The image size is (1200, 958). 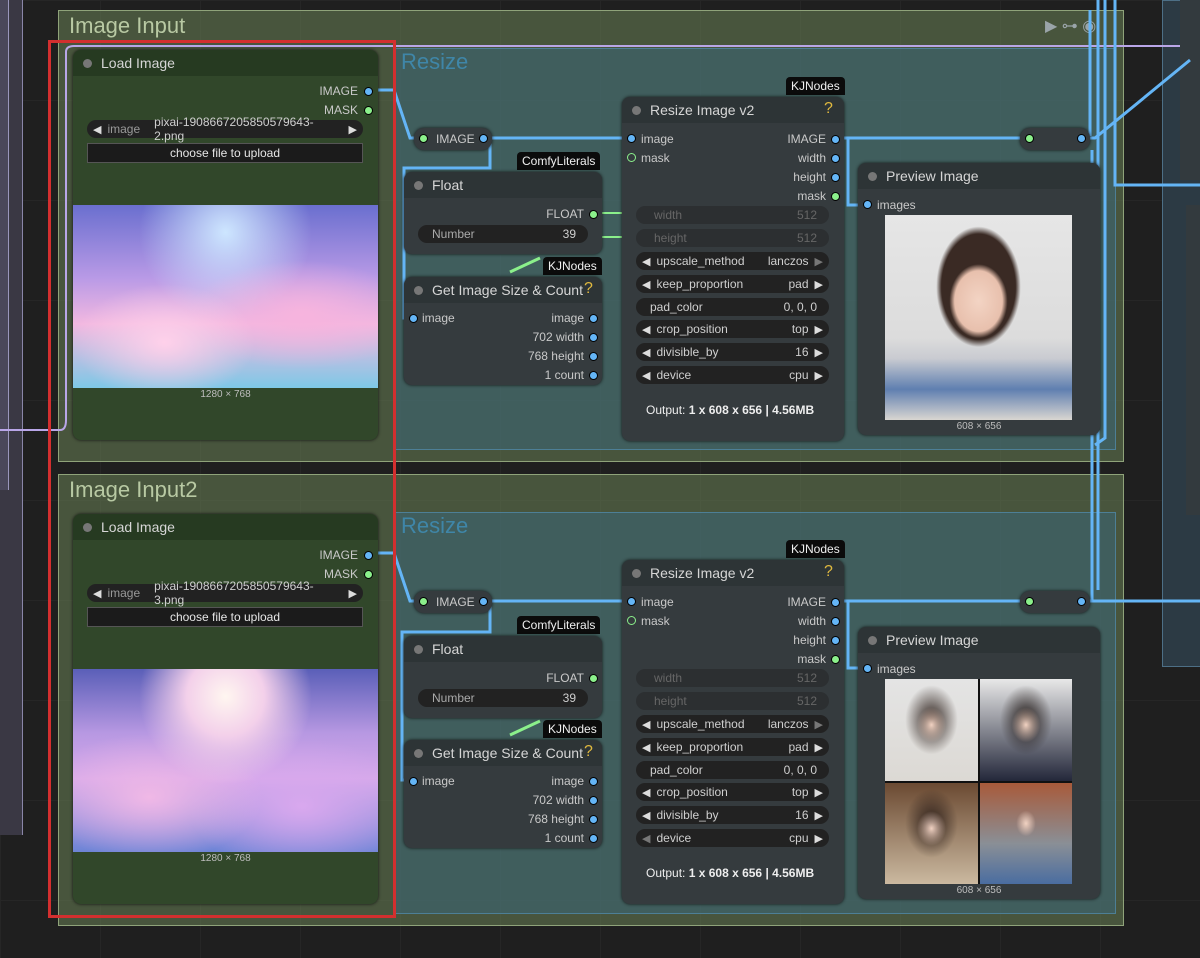 I want to click on input-mask-port, so click(x=631, y=157).